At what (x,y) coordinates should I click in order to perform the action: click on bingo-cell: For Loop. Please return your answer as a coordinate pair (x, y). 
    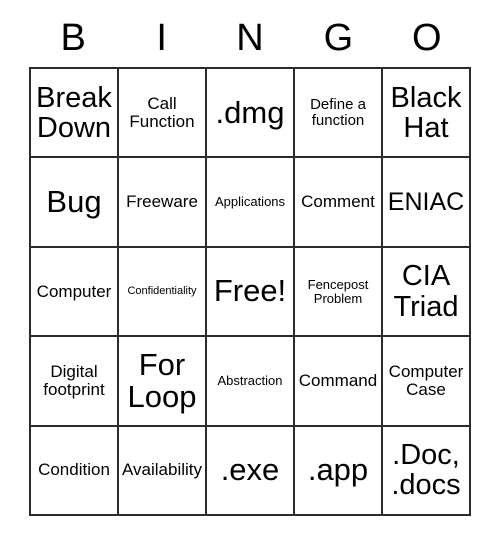
    Looking at the image, I should click on (163, 382).